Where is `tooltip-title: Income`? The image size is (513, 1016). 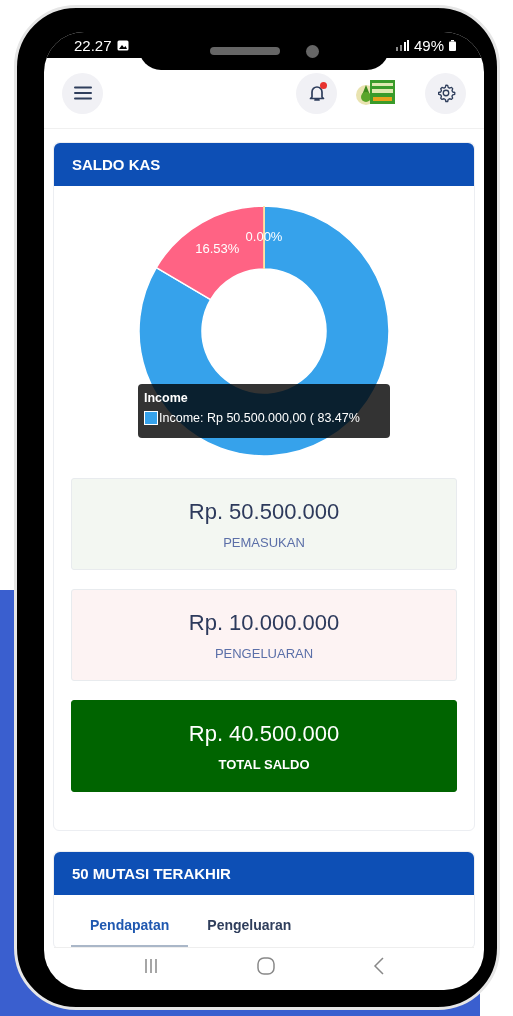
tooltip-title: Income is located at coordinates (166, 398).